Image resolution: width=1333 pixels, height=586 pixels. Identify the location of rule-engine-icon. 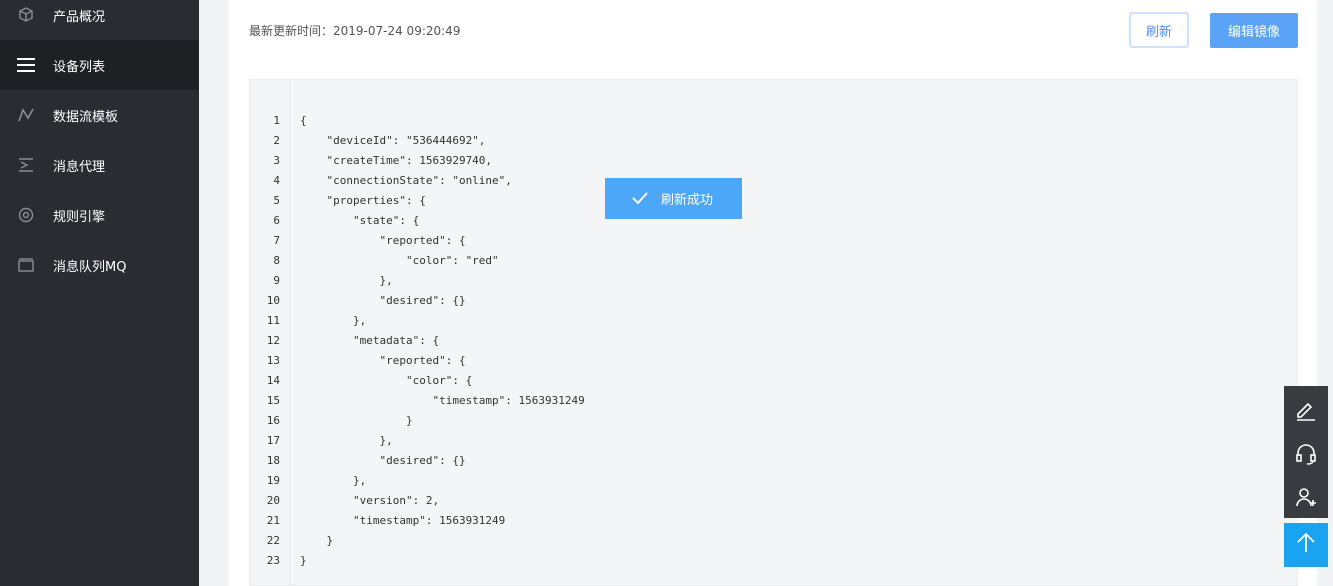
(26, 215).